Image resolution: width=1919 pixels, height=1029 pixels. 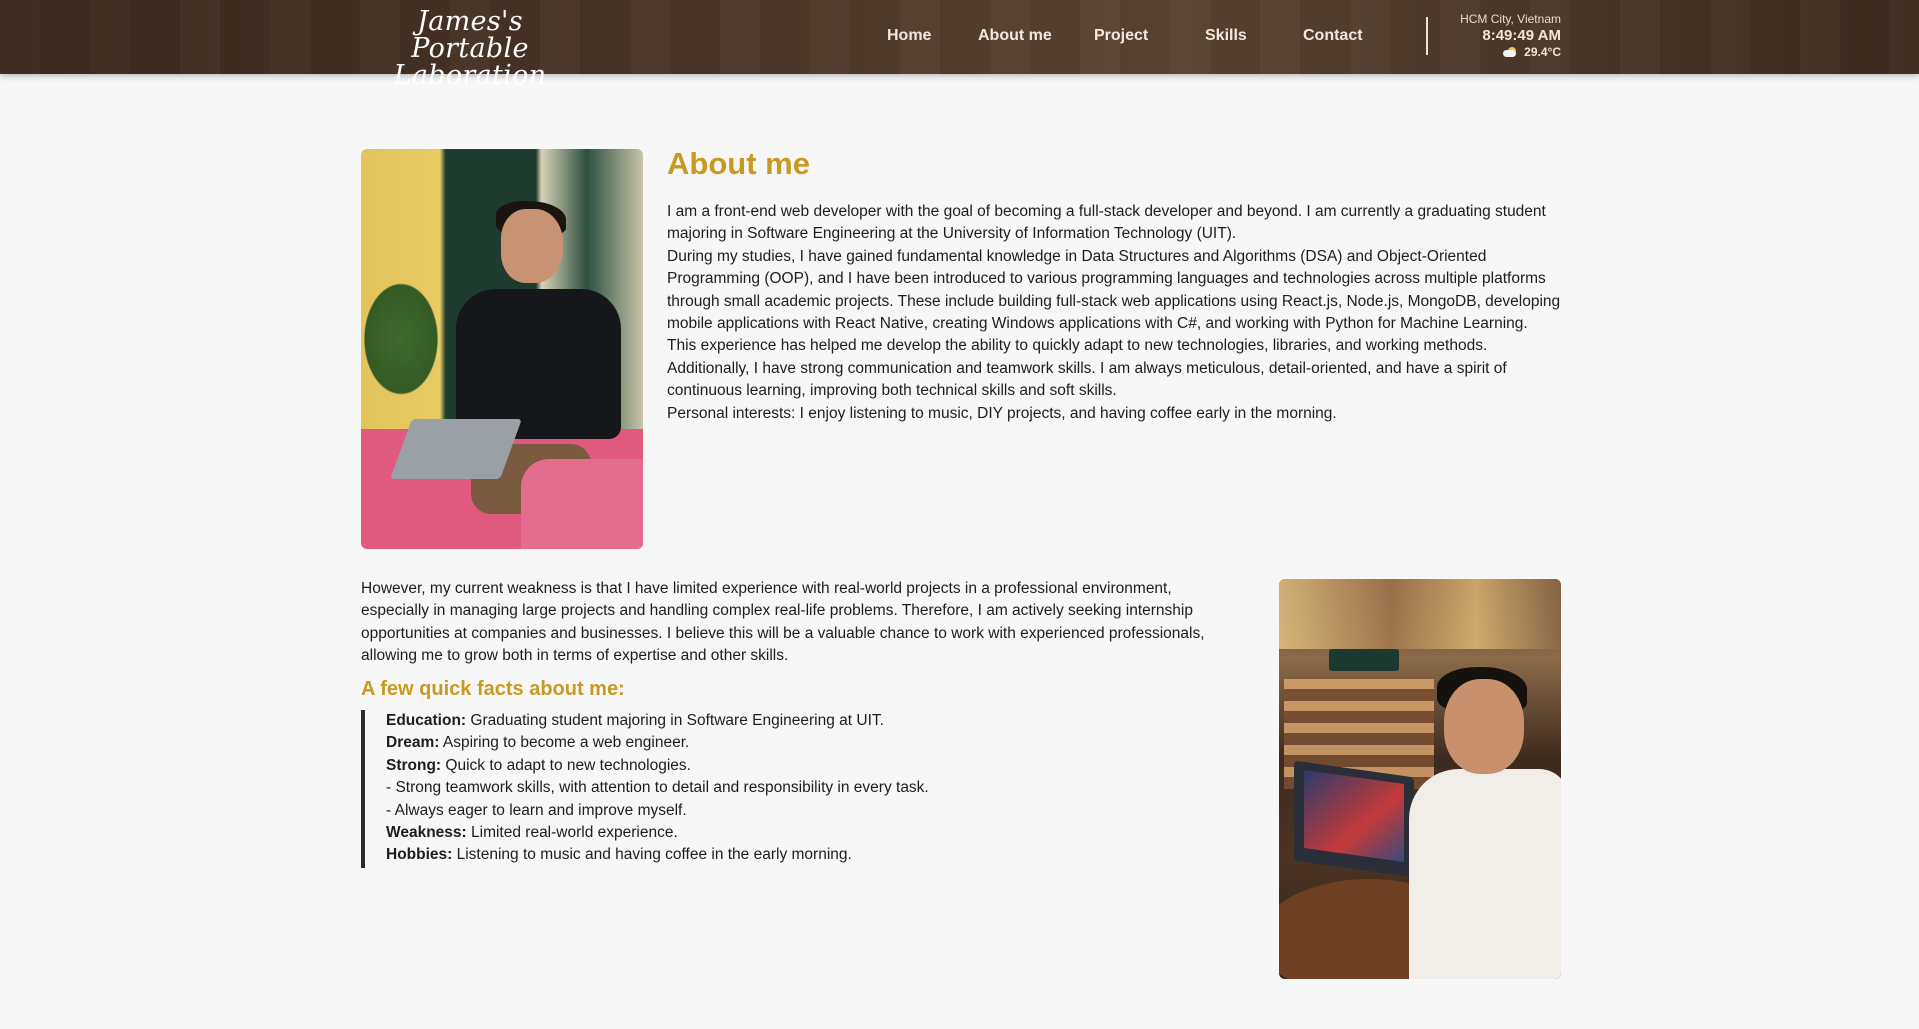 What do you see at coordinates (502, 349) in the screenshot?
I see `profile-photo-working` at bounding box center [502, 349].